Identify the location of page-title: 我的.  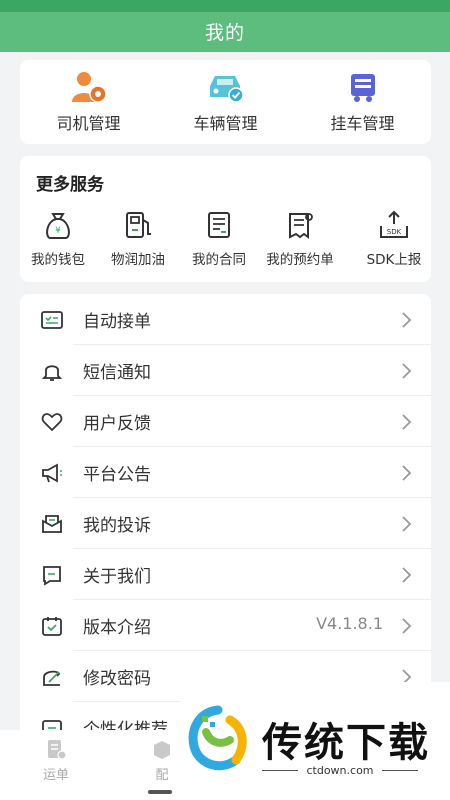
(224, 33).